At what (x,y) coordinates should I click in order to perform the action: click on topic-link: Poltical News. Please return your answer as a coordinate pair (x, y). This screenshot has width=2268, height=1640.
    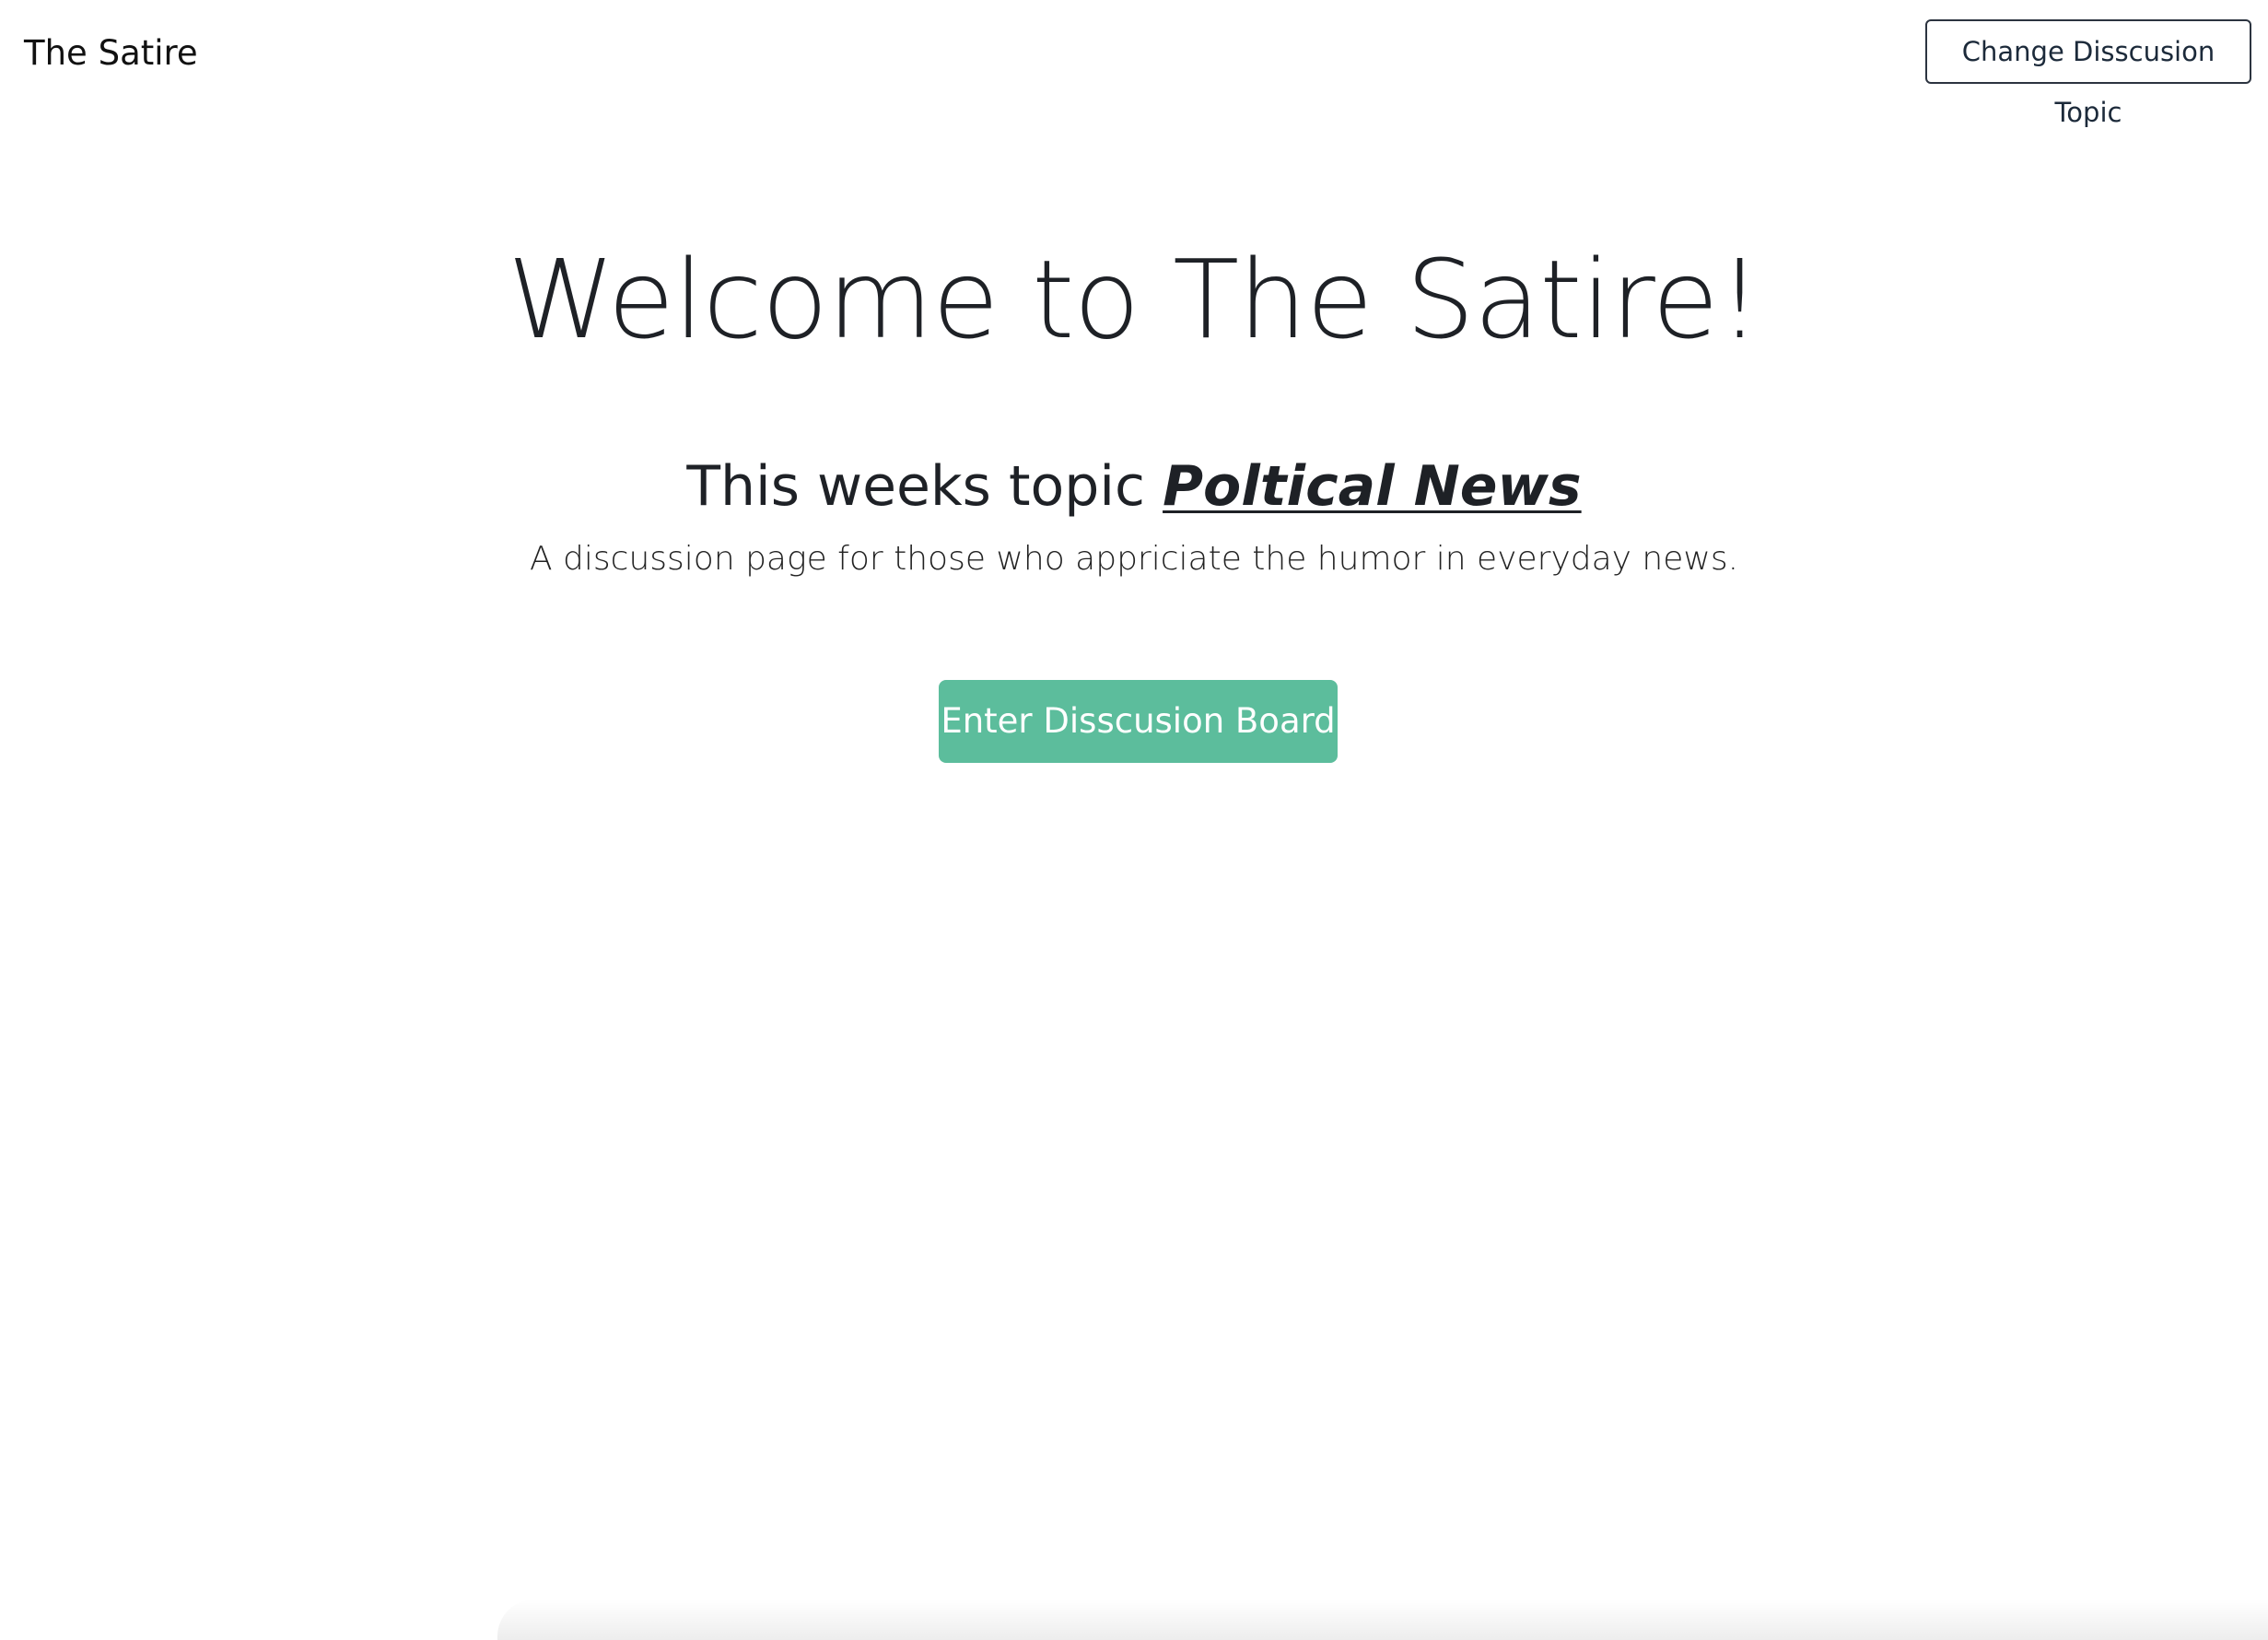
    Looking at the image, I should click on (1372, 487).